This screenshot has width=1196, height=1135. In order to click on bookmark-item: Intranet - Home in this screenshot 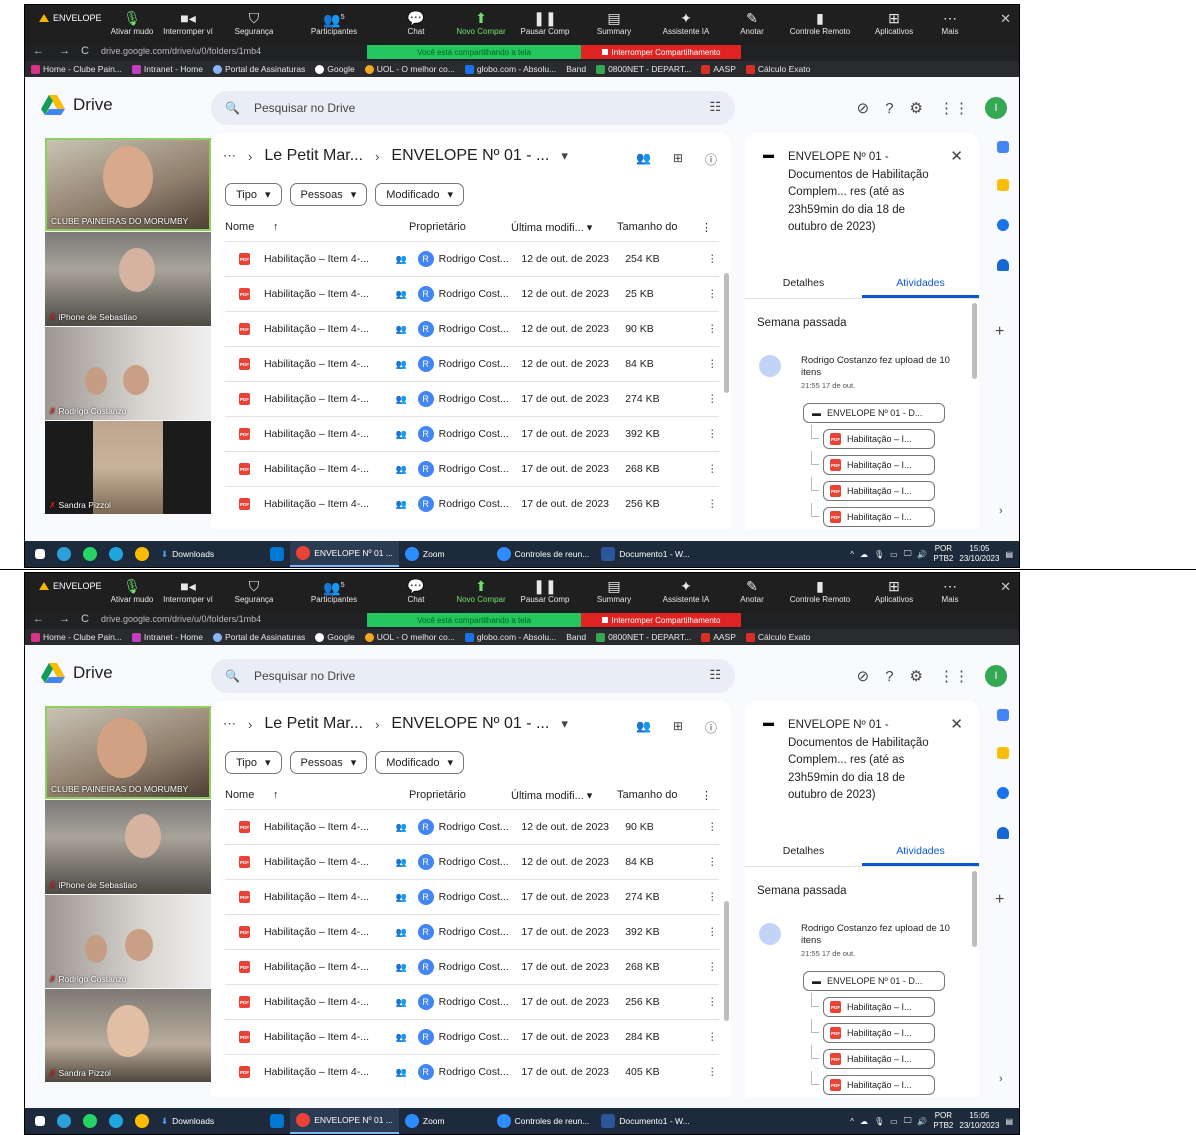, I will do `click(167, 637)`.